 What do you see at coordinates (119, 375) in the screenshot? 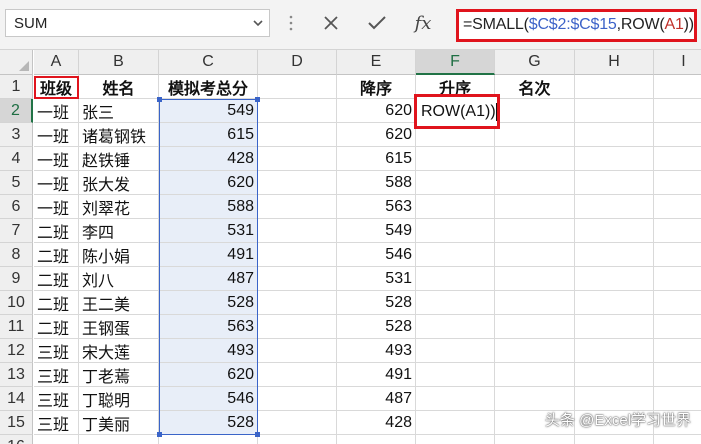
I see `table-cell: 丁老蔫` at bounding box center [119, 375].